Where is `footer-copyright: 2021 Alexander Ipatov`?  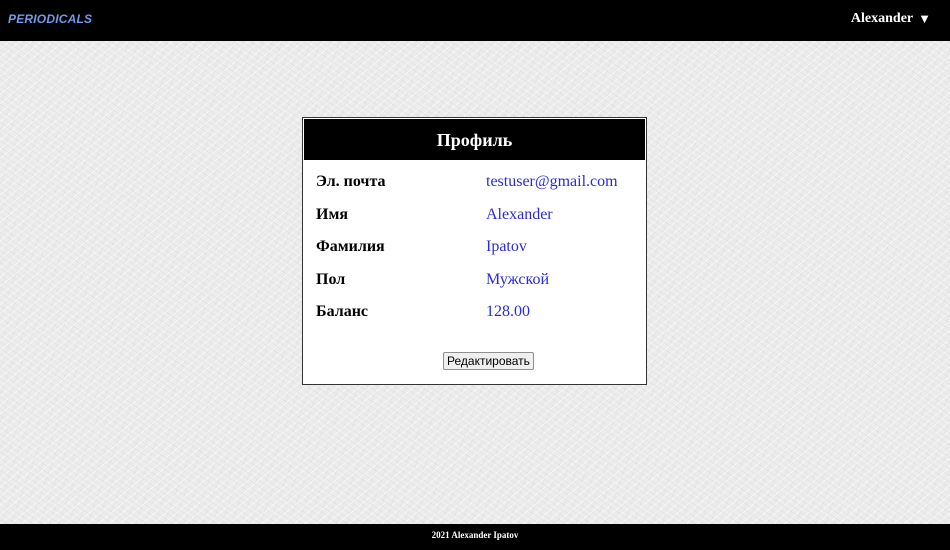
footer-copyright: 2021 Alexander Ipatov is located at coordinates (475, 535).